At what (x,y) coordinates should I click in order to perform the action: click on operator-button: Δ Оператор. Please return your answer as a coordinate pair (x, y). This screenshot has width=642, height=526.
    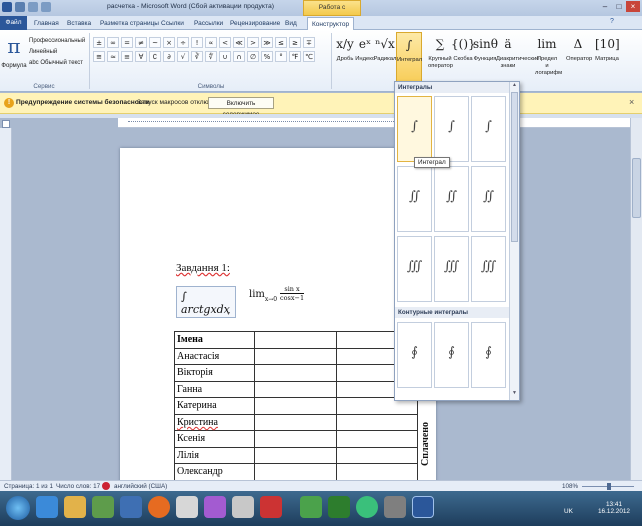
    Looking at the image, I should click on (579, 56).